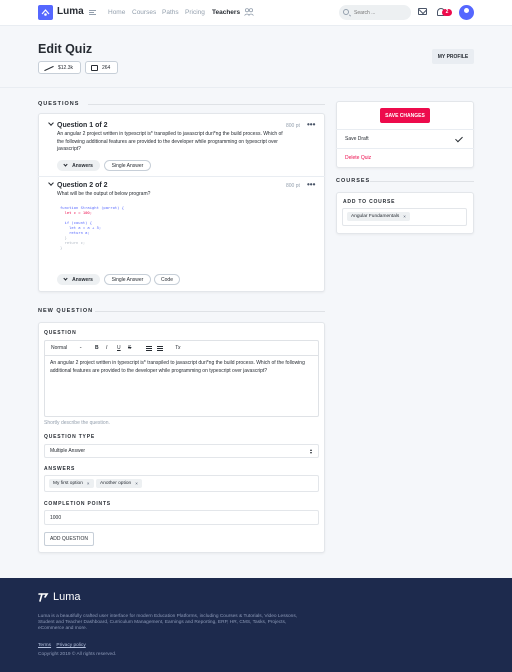 The width and height of the screenshot is (512, 672). I want to click on question-editor, so click(181, 378).